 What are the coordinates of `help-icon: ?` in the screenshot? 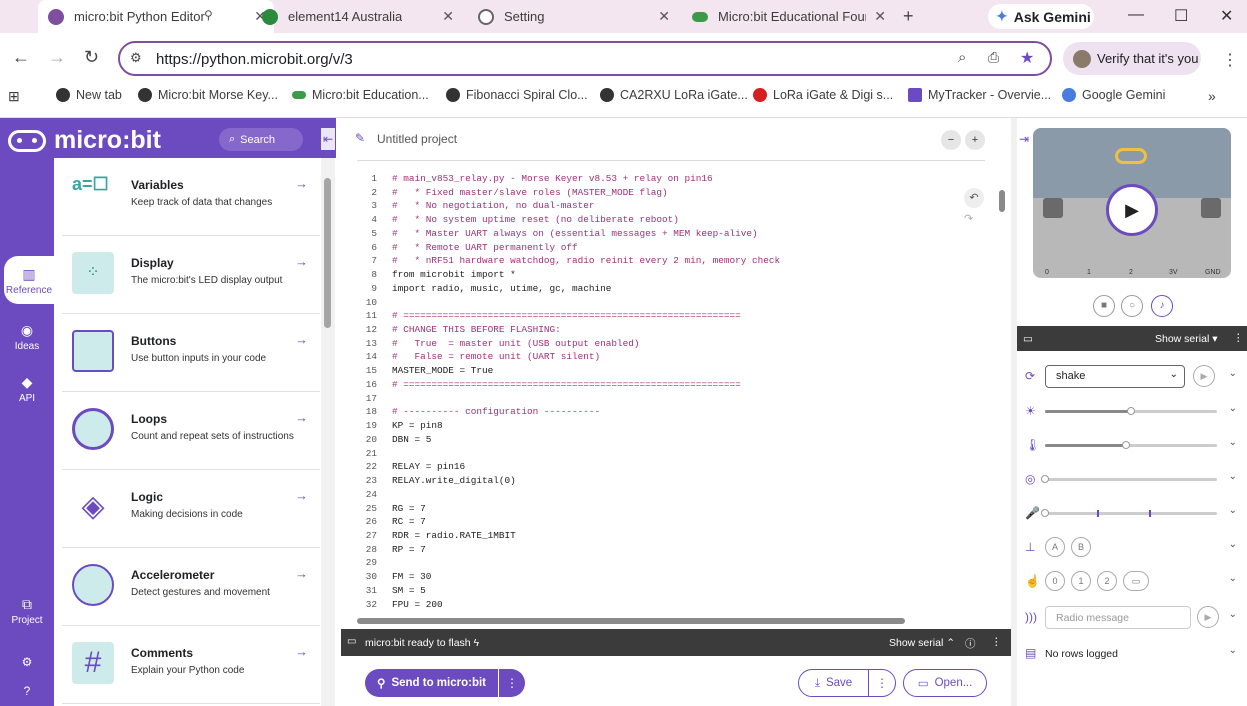 It's located at (27, 691).